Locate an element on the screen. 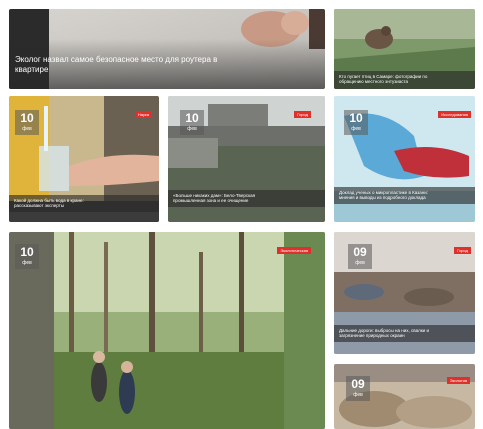 The height and width of the screenshot is (429, 483). category-tag: Экологическая is located at coordinates (294, 250).